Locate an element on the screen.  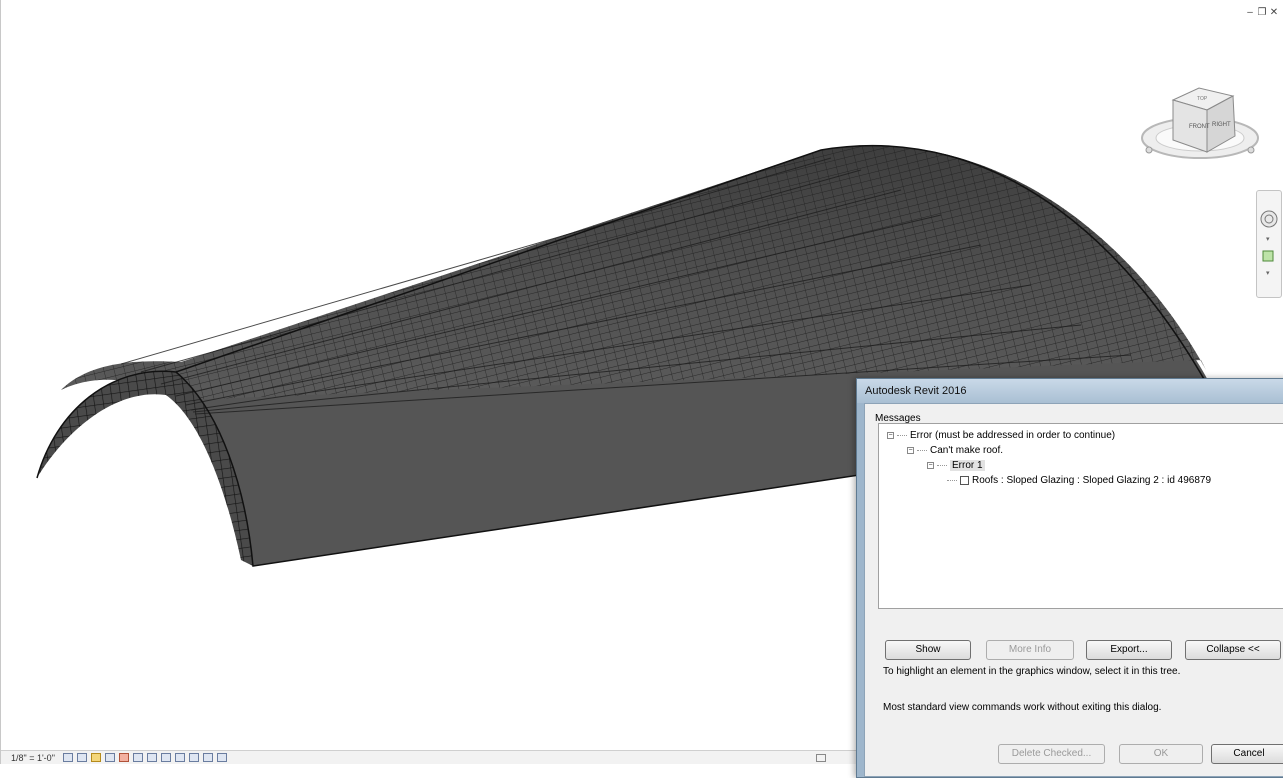
view-control-bar: 1/8" = 1'-0" is located at coordinates (428, 757).